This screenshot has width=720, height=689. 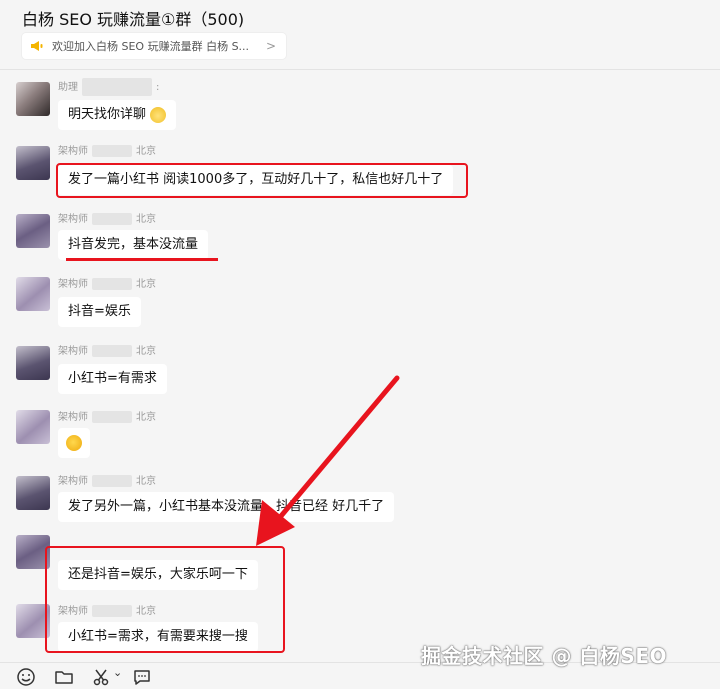 What do you see at coordinates (102, 677) in the screenshot?
I see `scissors-icon` at bounding box center [102, 677].